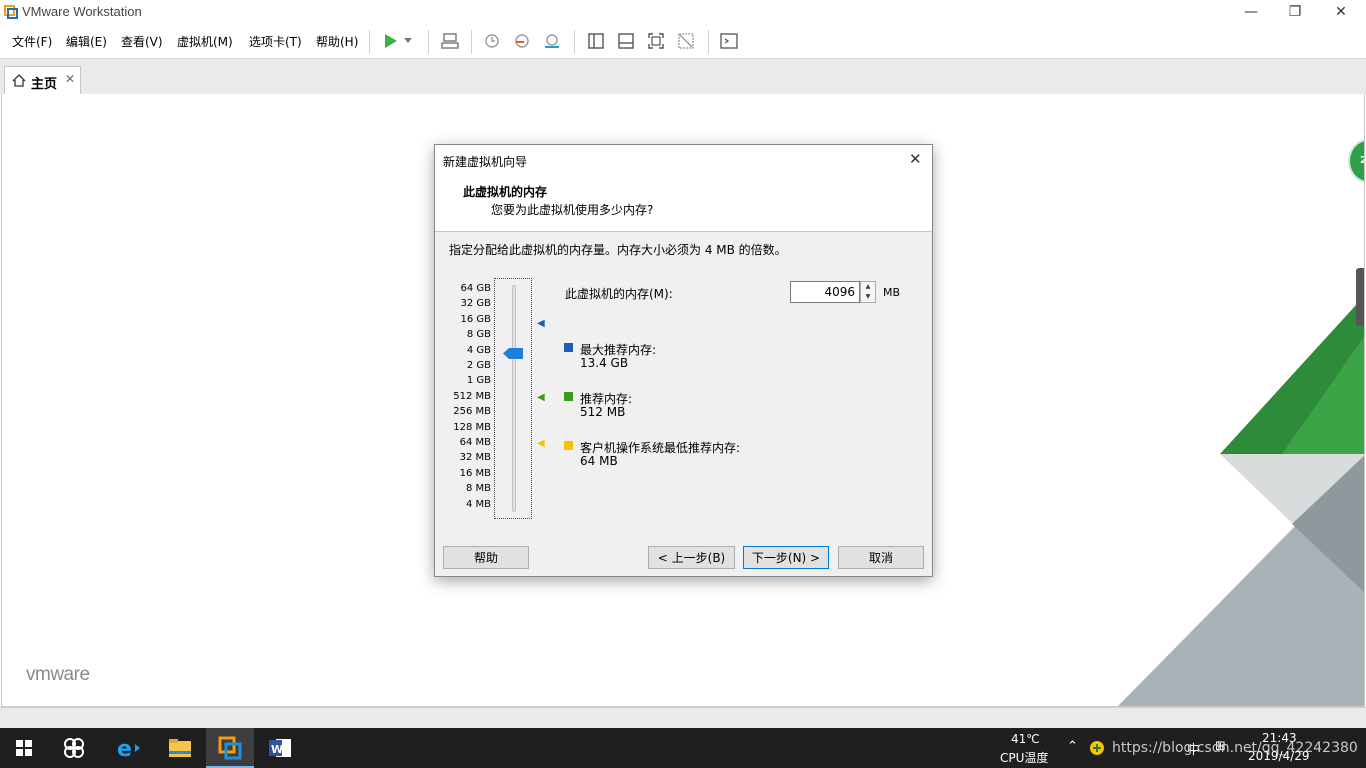 The width and height of the screenshot is (1366, 768). What do you see at coordinates (683, 160) in the screenshot?
I see `dialog-title-bar: 新建虚拟机向导 ✕` at bounding box center [683, 160].